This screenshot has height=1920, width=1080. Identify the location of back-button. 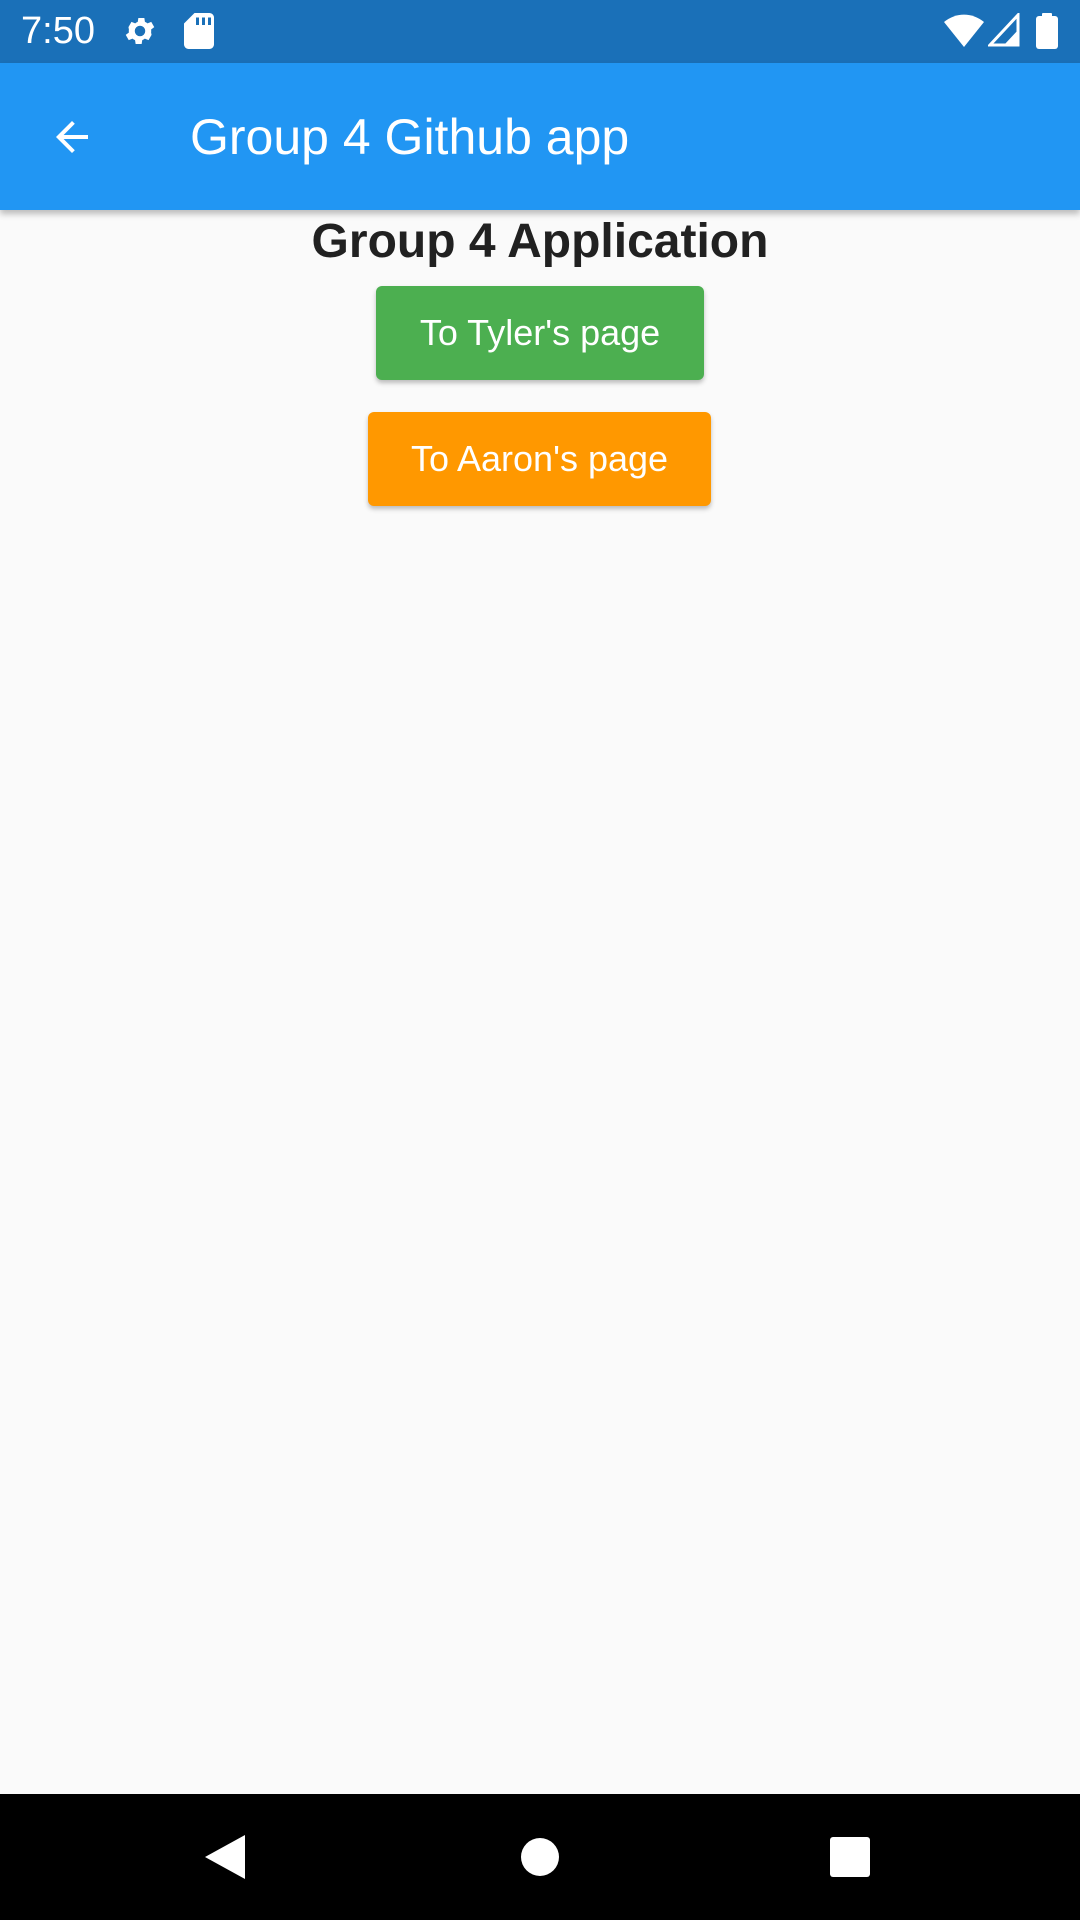
(72, 137).